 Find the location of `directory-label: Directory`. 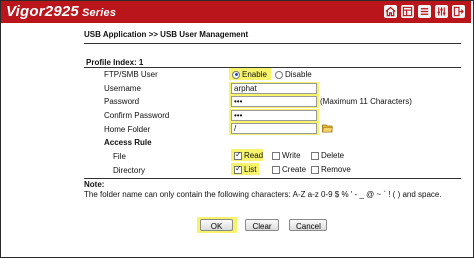

directory-label: Directory is located at coordinates (129, 170).